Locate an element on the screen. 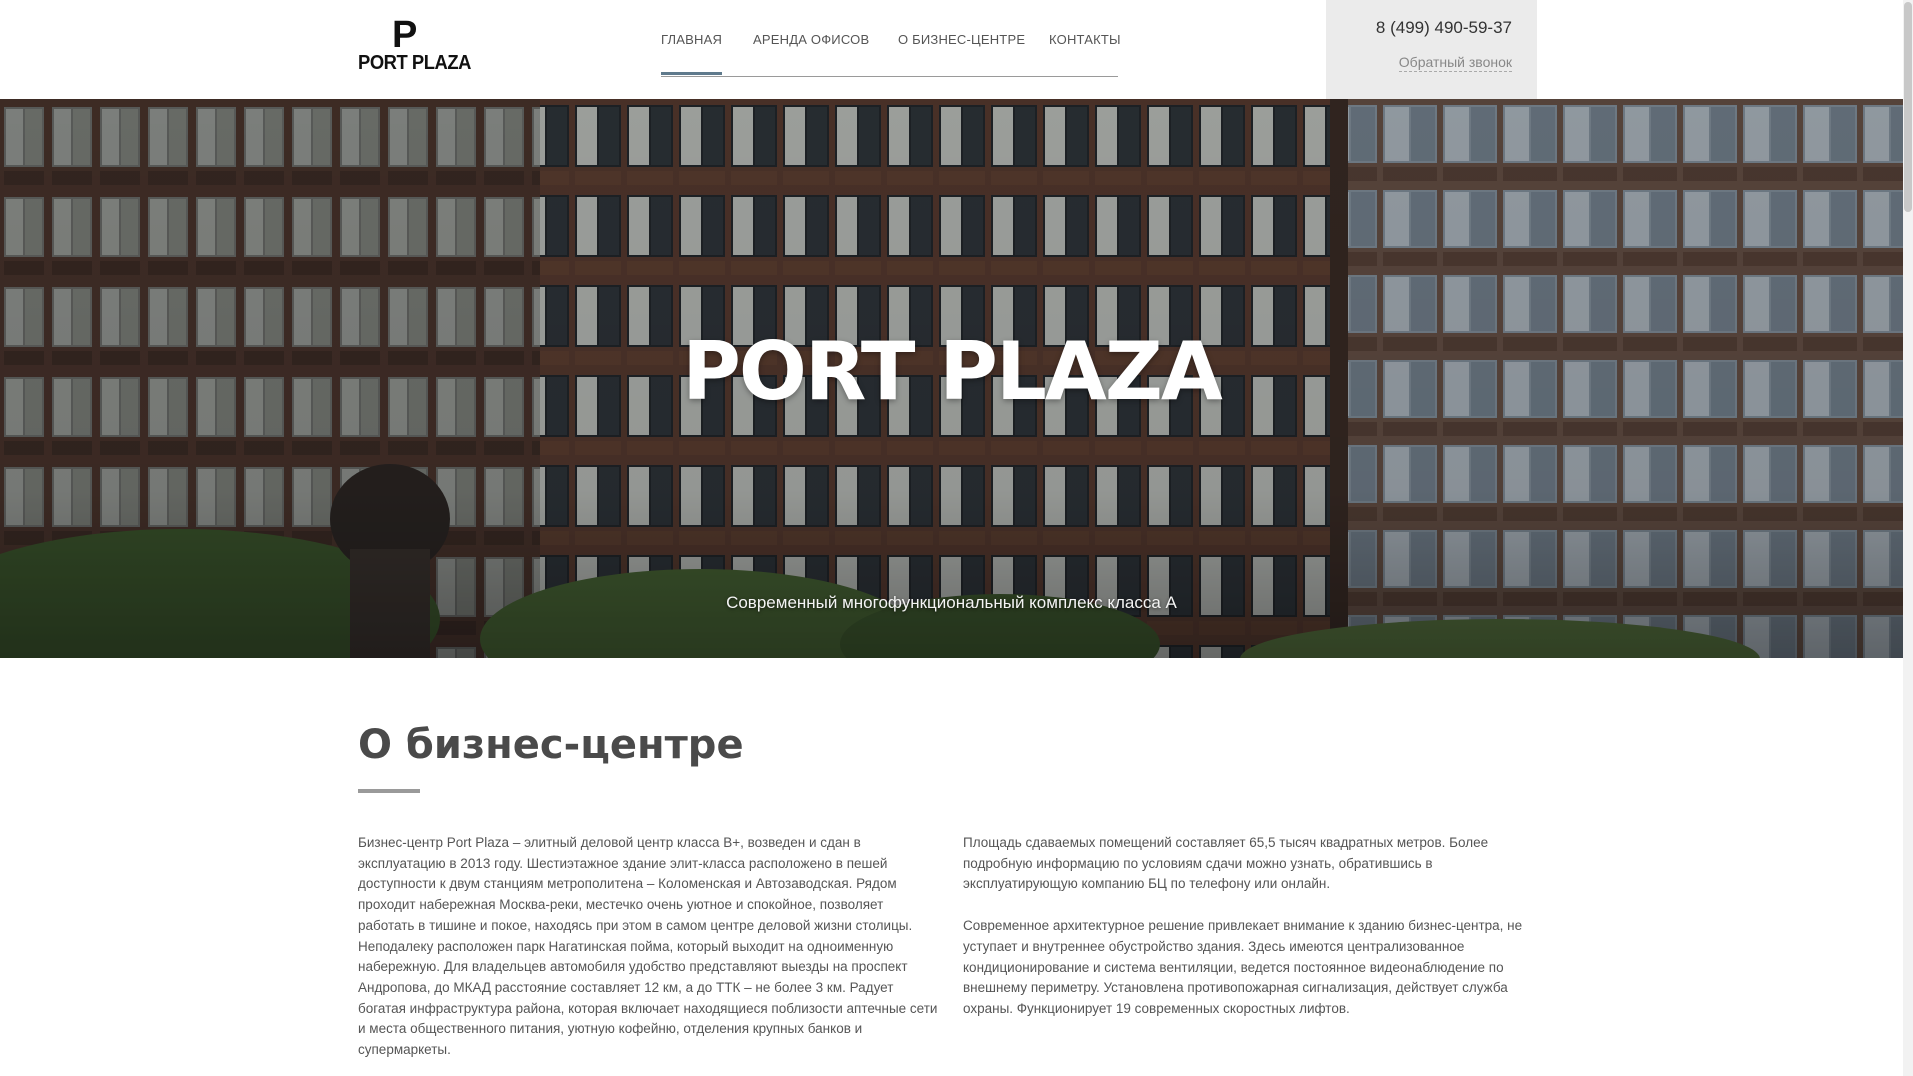  page-scrollbar is located at coordinates (1908, 538).